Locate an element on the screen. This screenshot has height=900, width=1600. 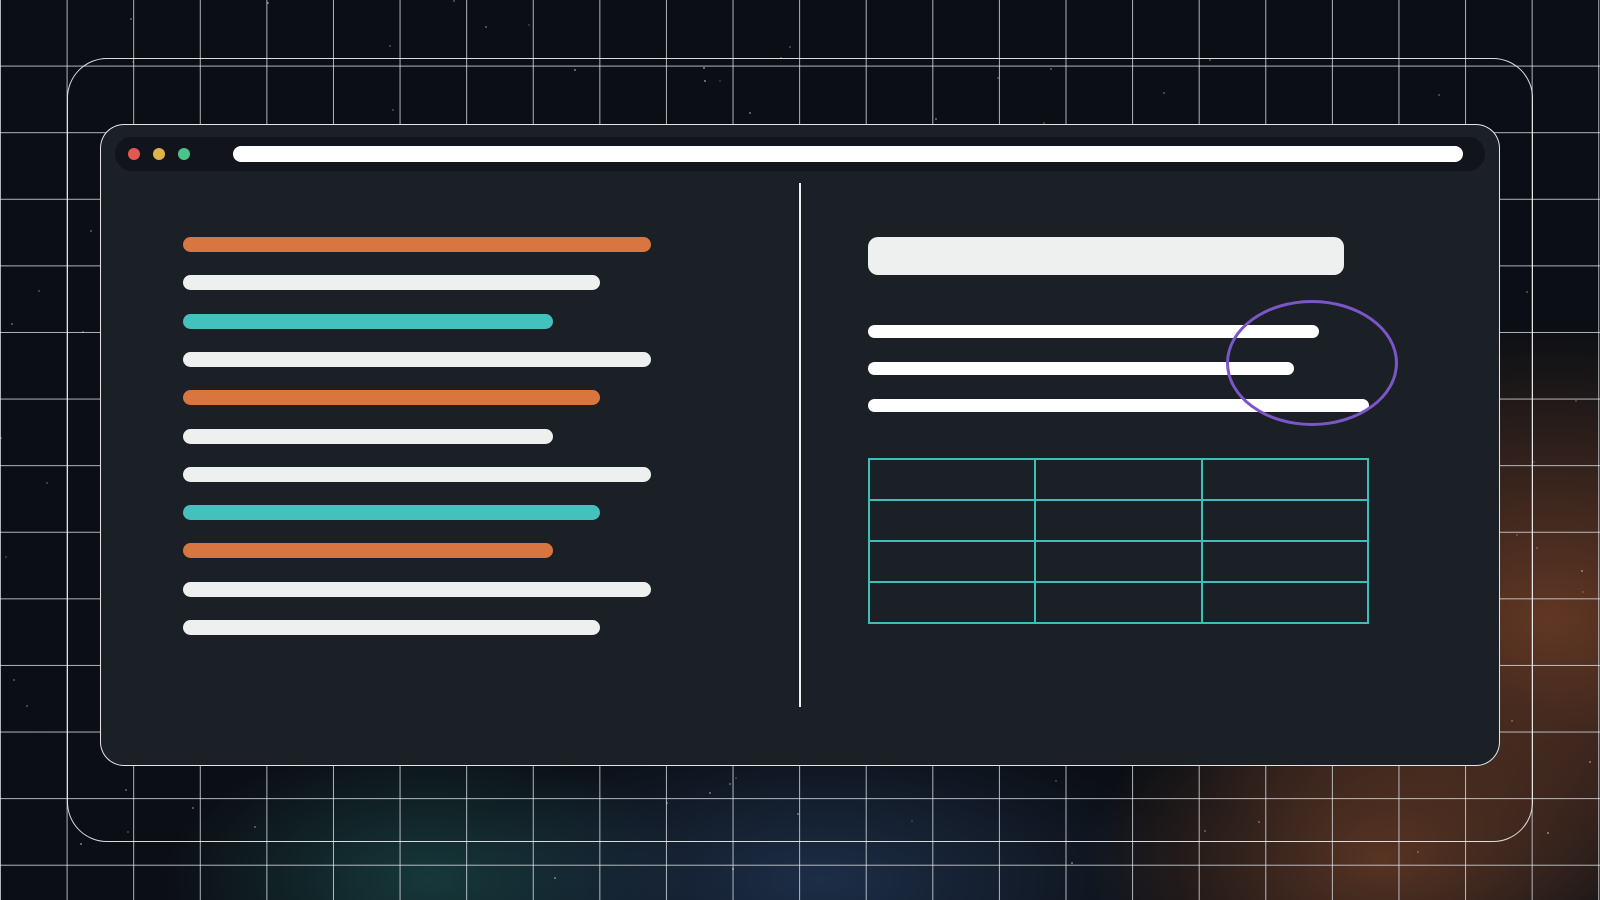
address-bar is located at coordinates (848, 154).